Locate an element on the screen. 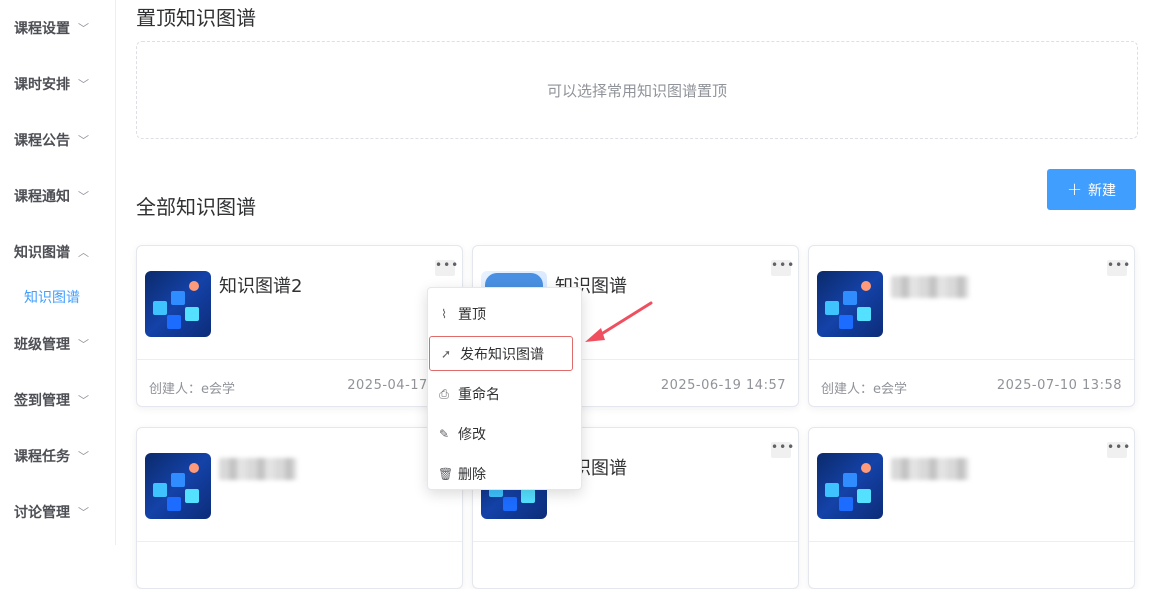  paperclip-icon: ⌇ is located at coordinates (444, 314).